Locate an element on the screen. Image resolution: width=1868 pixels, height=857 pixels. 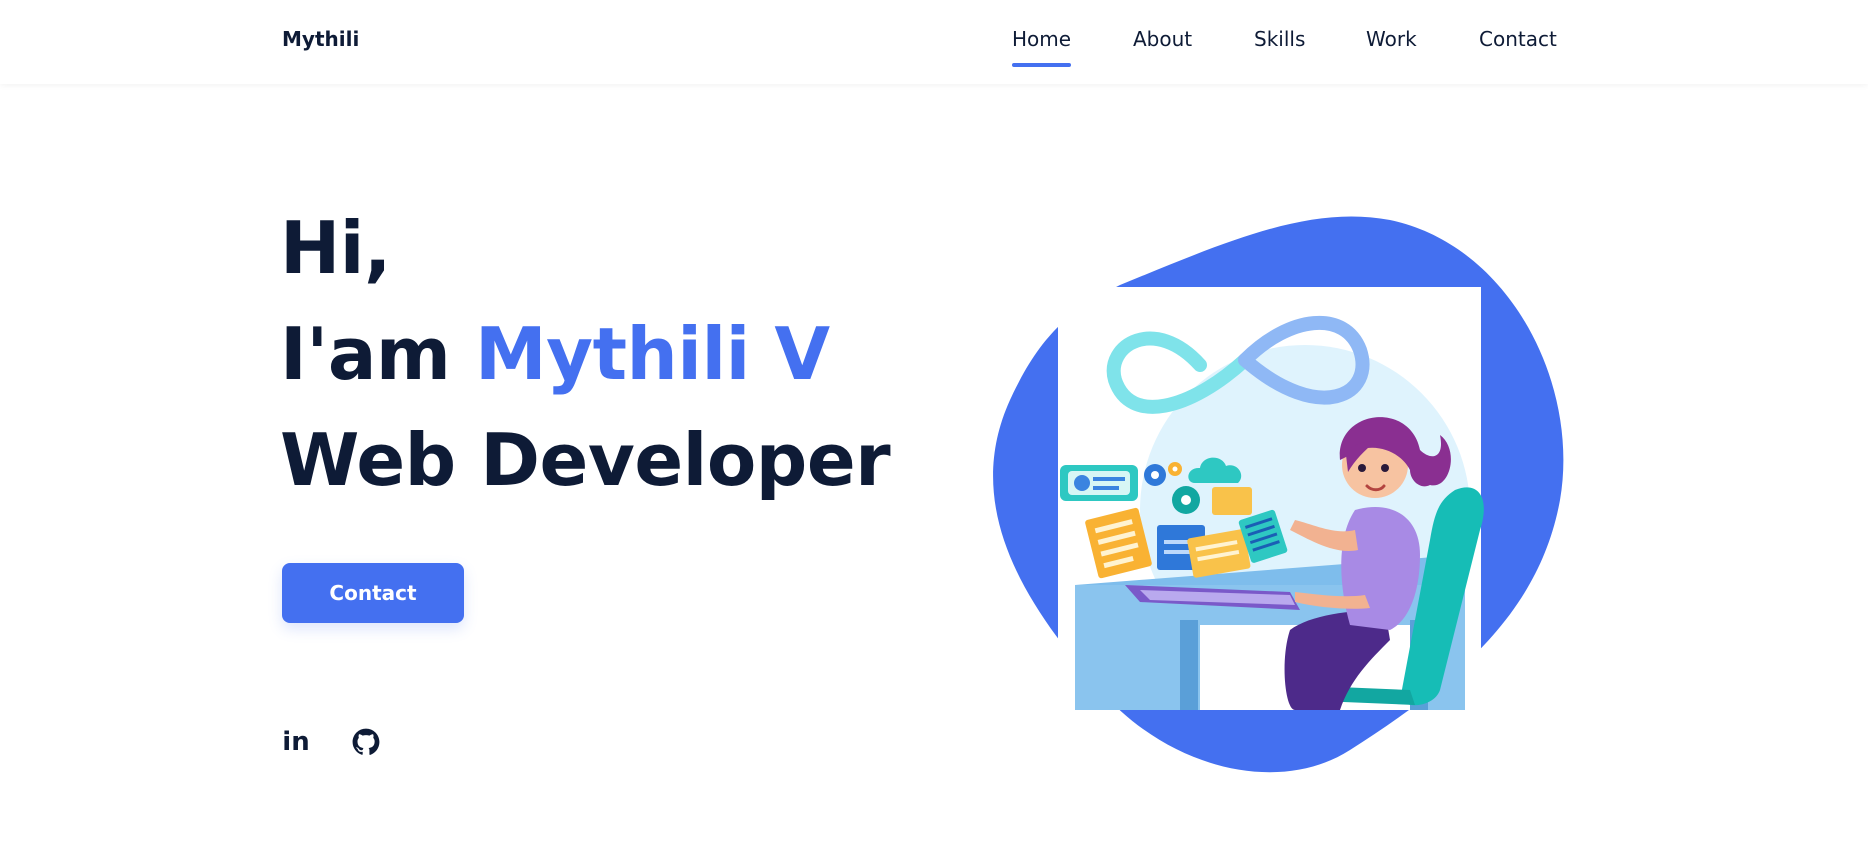
hero-intro: I'am Mythili V is located at coordinates (555, 354).